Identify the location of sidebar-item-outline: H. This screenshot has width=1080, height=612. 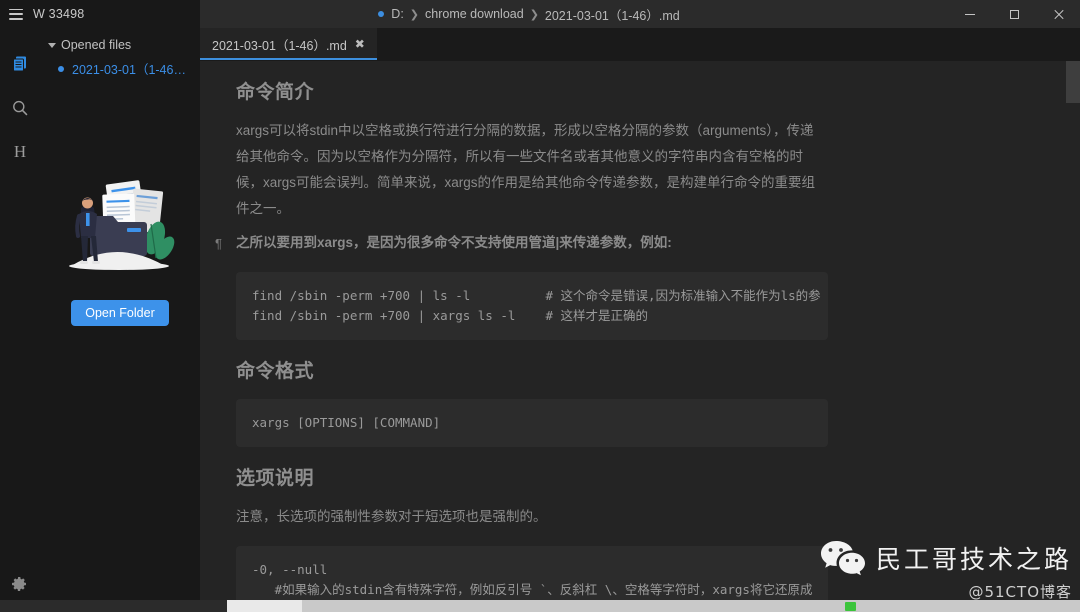
(20, 152).